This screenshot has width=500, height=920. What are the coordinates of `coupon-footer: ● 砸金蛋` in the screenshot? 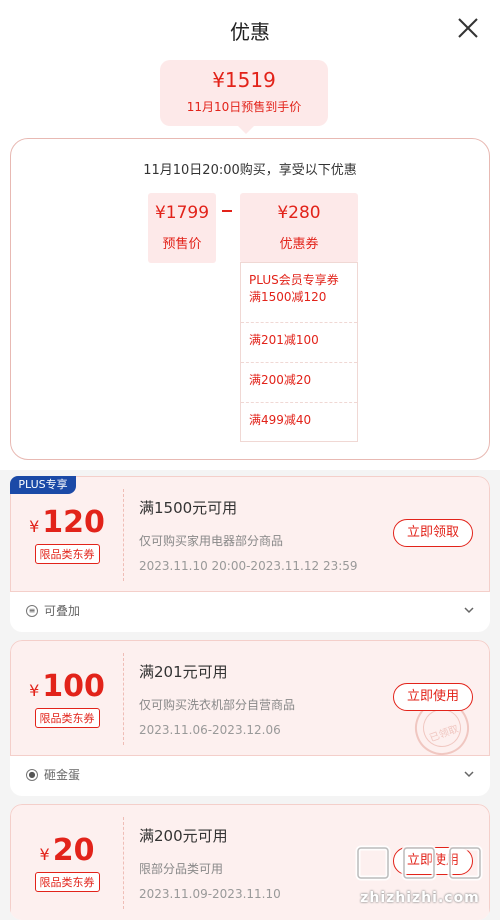 It's located at (250, 776).